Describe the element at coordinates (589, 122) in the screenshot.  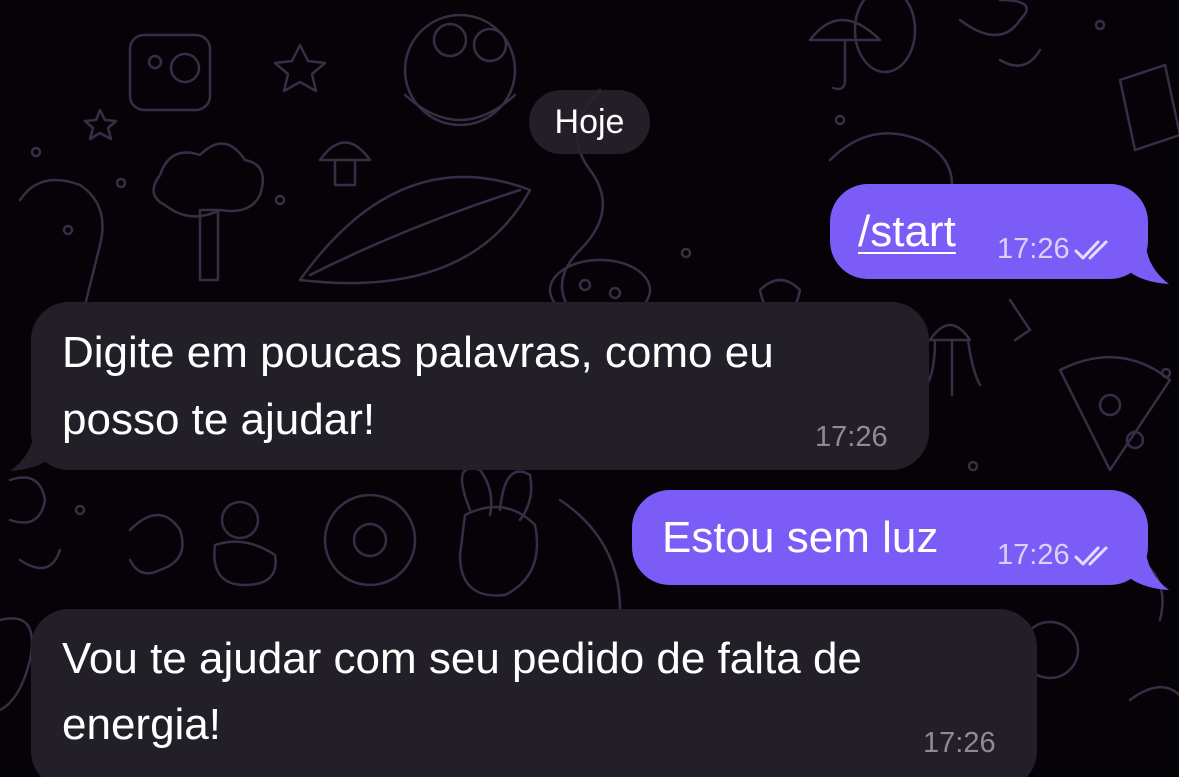
I see `date-separator: Hoje` at that location.